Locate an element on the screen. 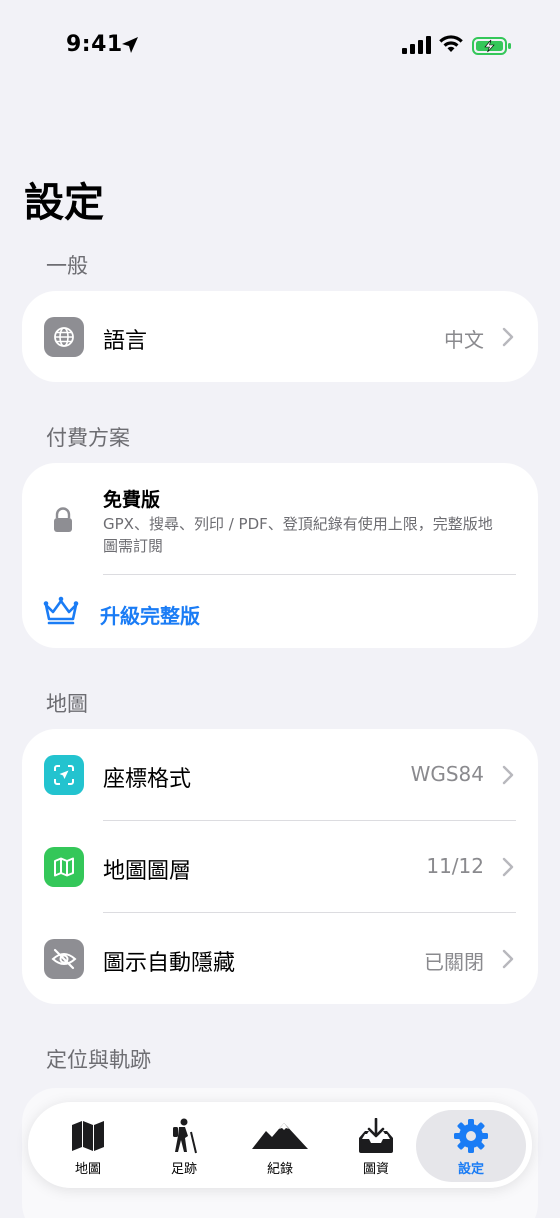  cellular-signal-icon is located at coordinates (416, 45).